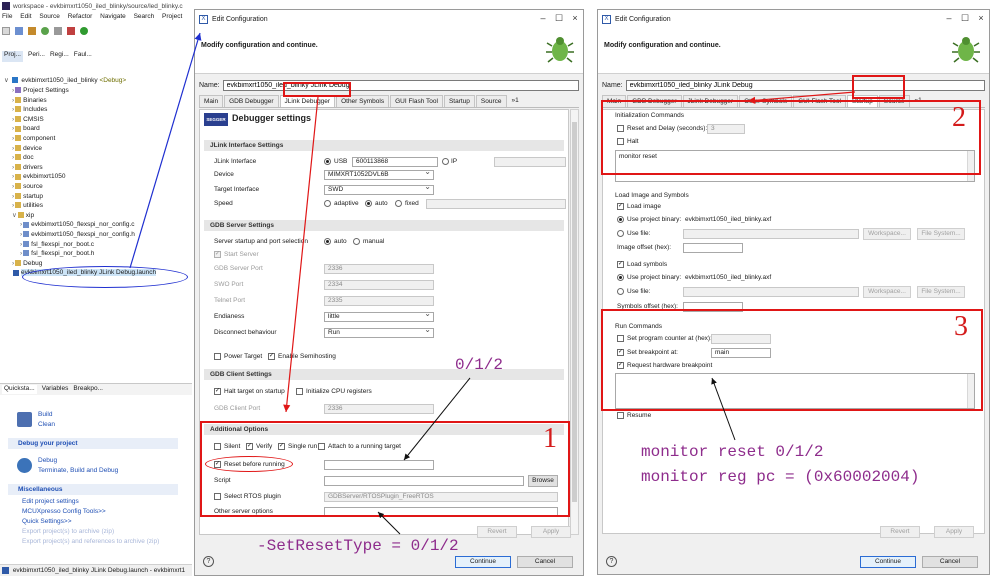  I want to click on image-file-field, so click(771, 234).